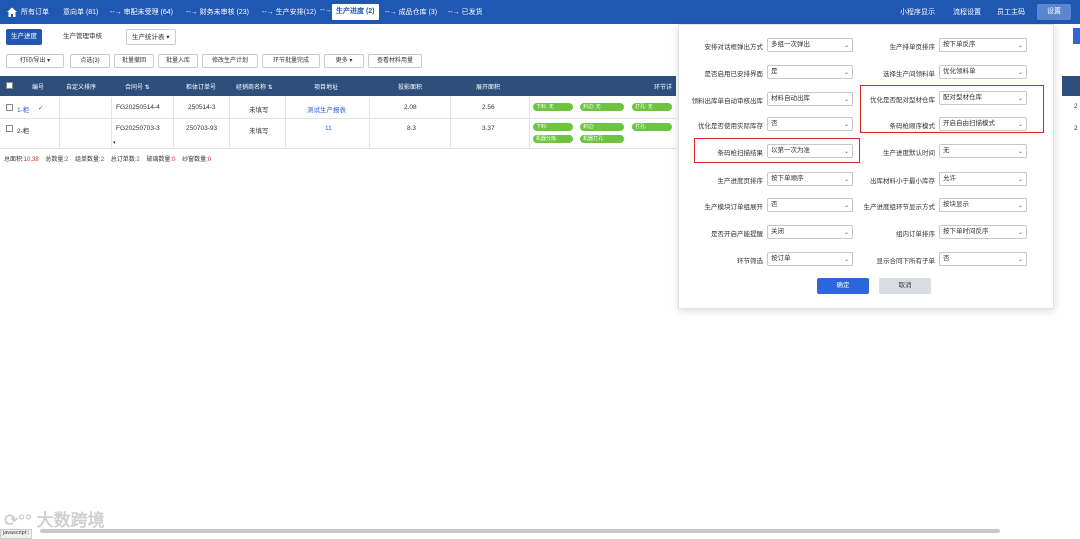 This screenshot has height=539, width=1080. I want to click on nav-production-progress: 生产进度 (2), so click(355, 12).